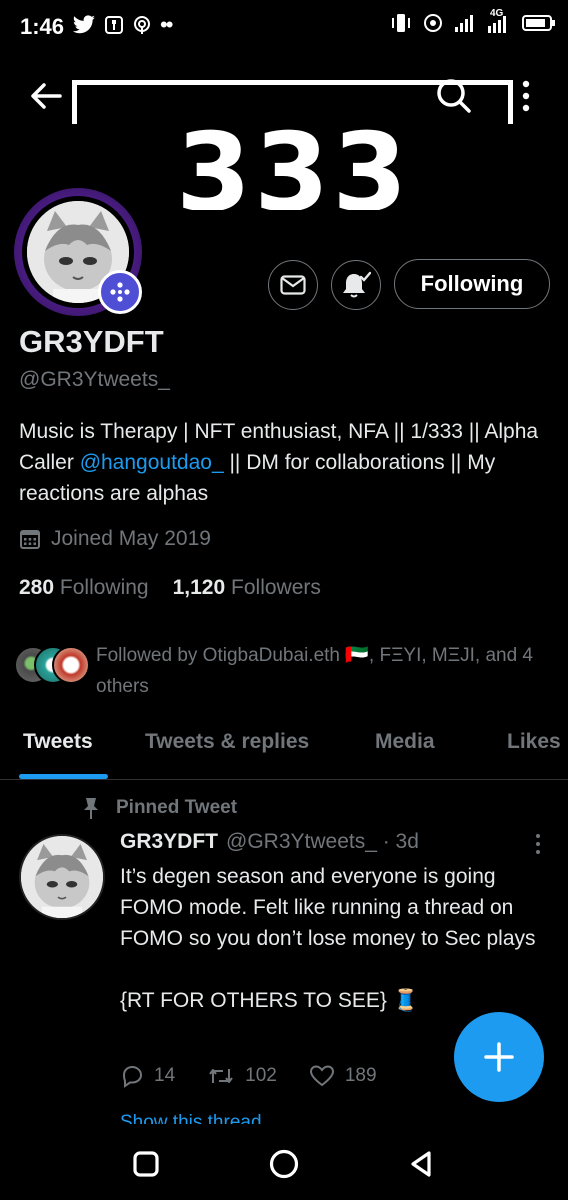 The height and width of the screenshot is (1200, 568). What do you see at coordinates (199, 587) in the screenshot?
I see `followers-count: 1,120` at bounding box center [199, 587].